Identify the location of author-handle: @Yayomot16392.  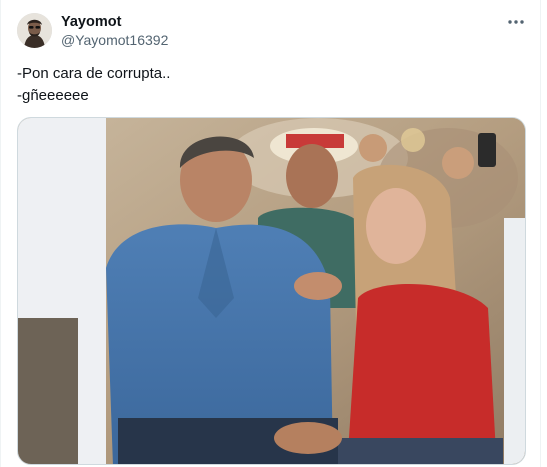
(114, 40).